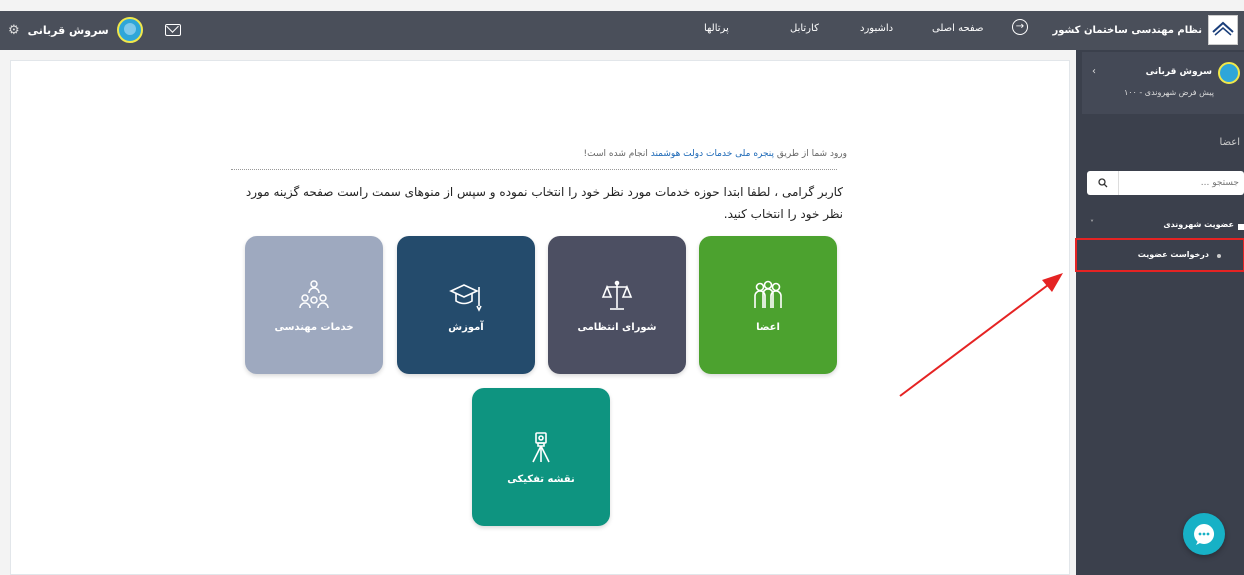 This screenshot has width=1244, height=575. Describe the element at coordinates (14, 30) in the screenshot. I see `gear-icon: ⚙` at that location.